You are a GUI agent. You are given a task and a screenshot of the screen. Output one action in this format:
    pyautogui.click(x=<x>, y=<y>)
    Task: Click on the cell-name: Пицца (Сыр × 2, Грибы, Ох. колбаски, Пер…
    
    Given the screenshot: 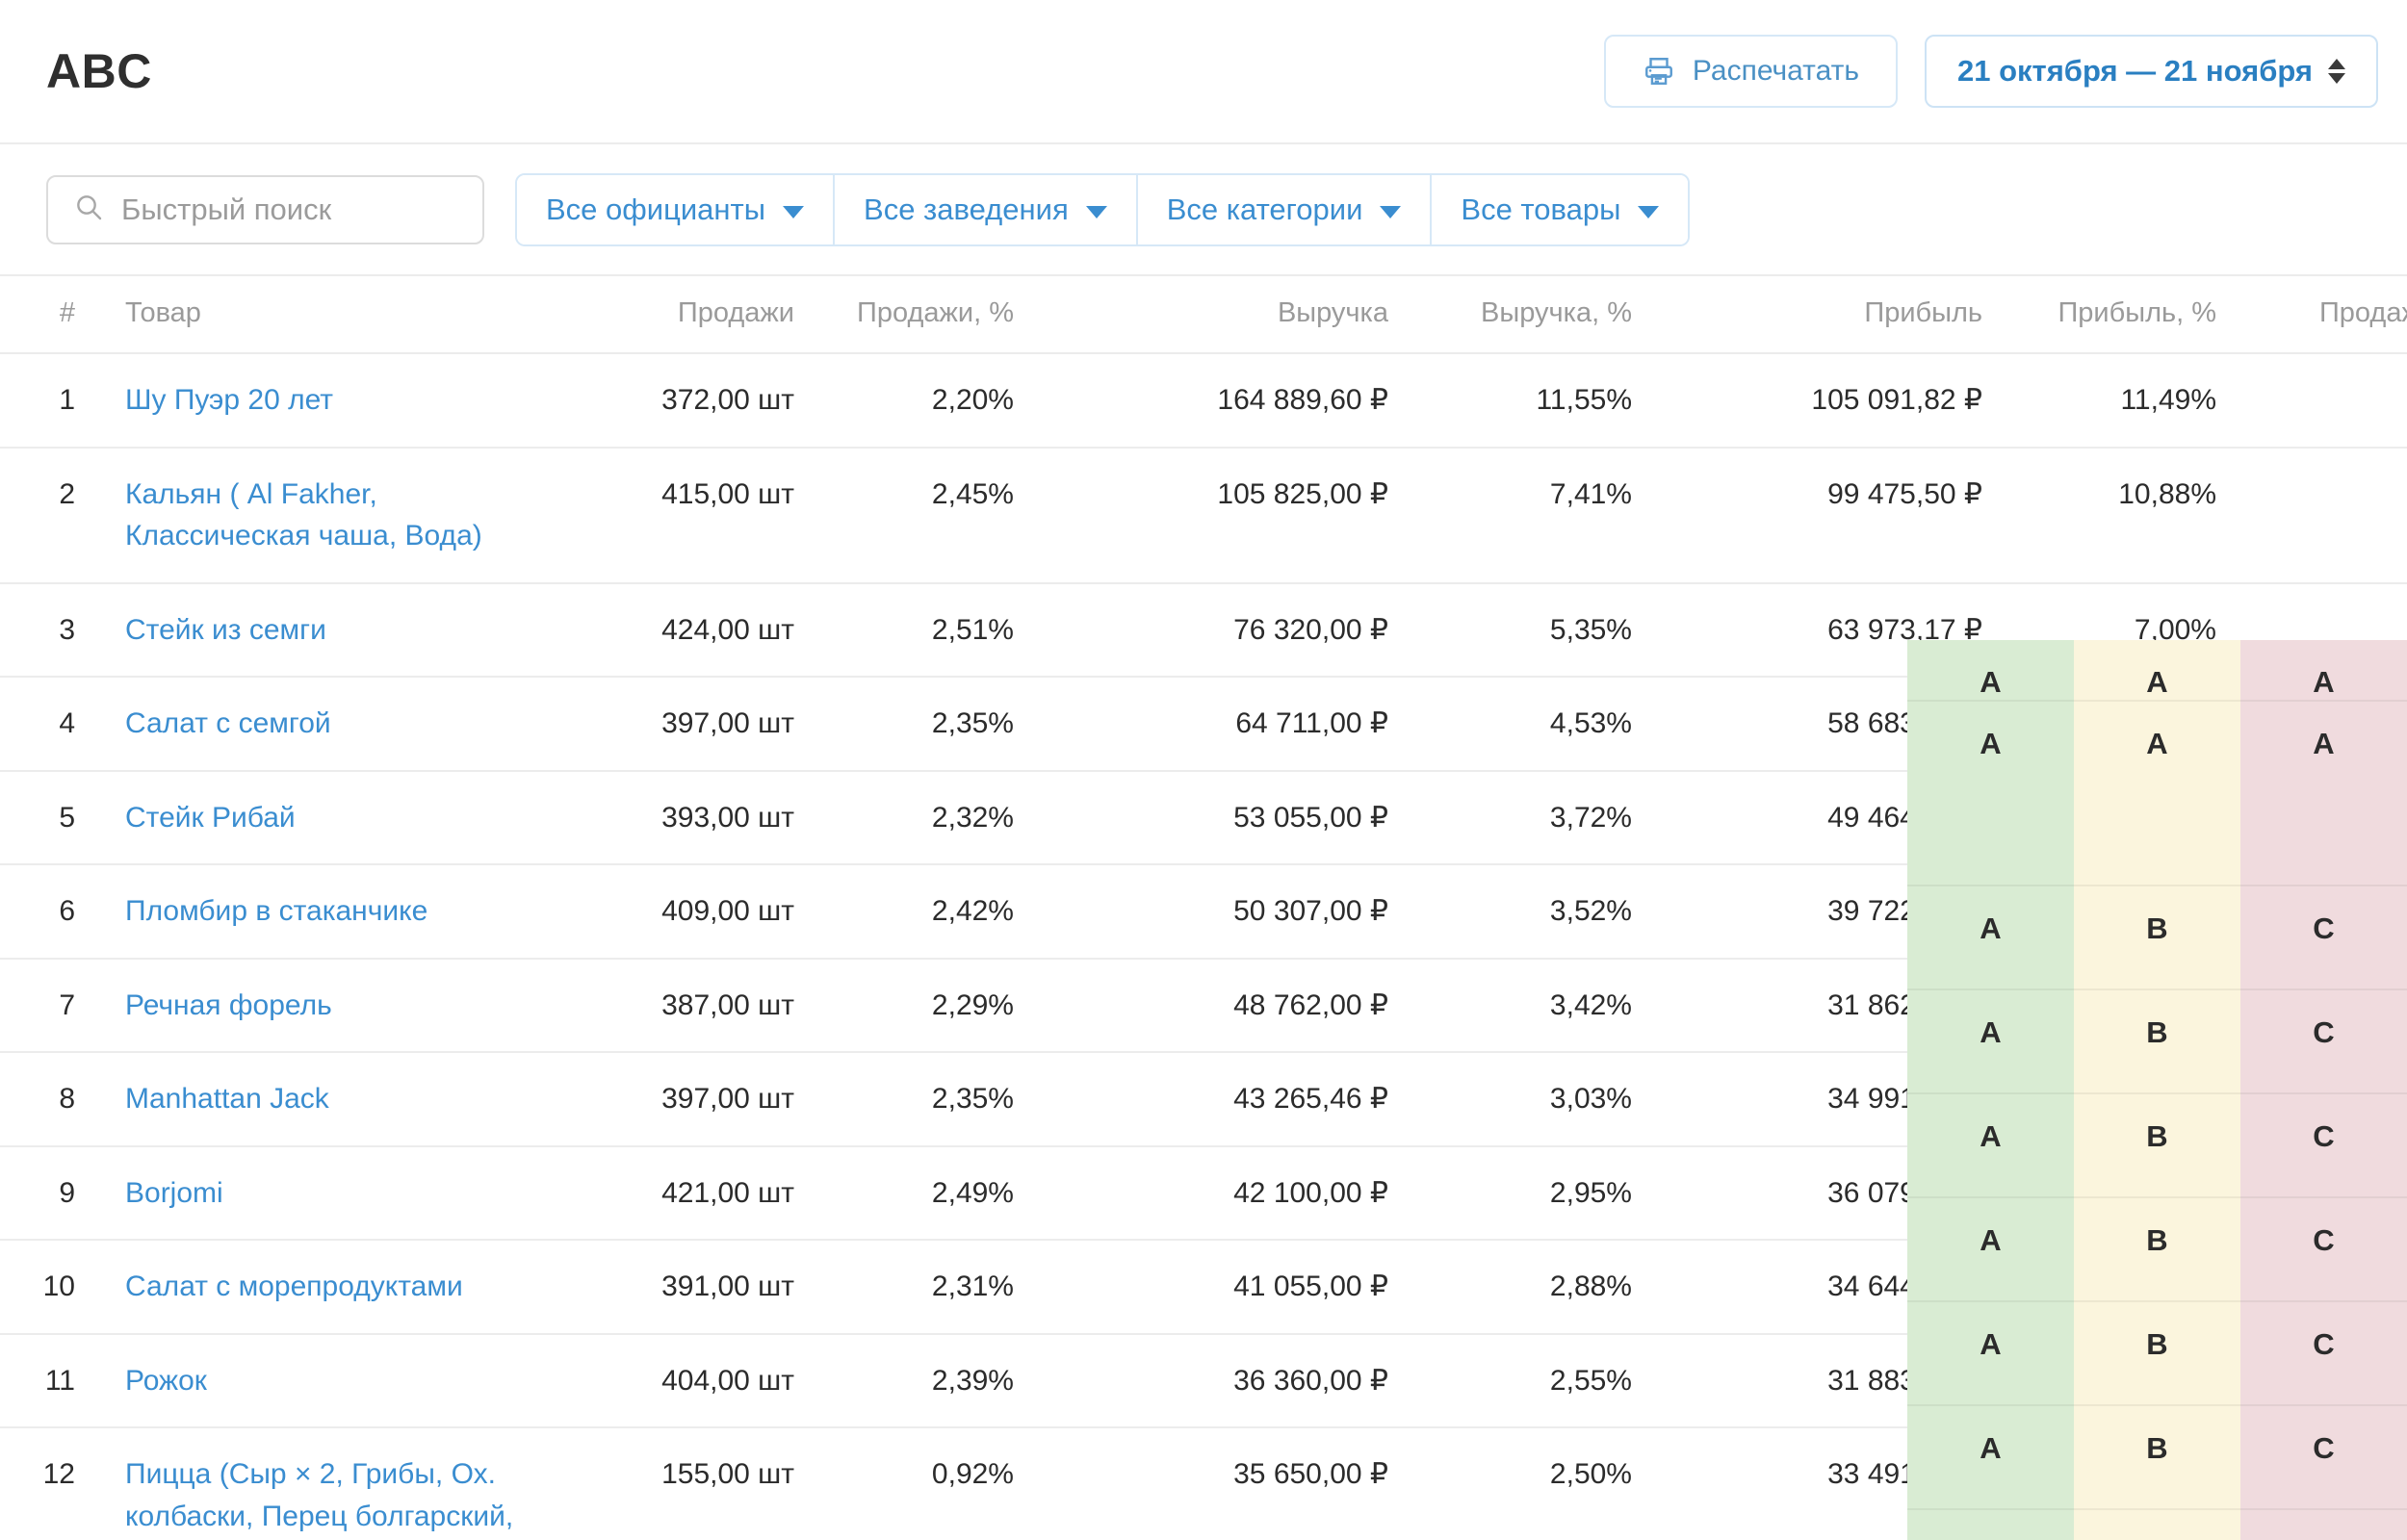 What is the action you would take?
    pyautogui.click(x=302, y=1483)
    